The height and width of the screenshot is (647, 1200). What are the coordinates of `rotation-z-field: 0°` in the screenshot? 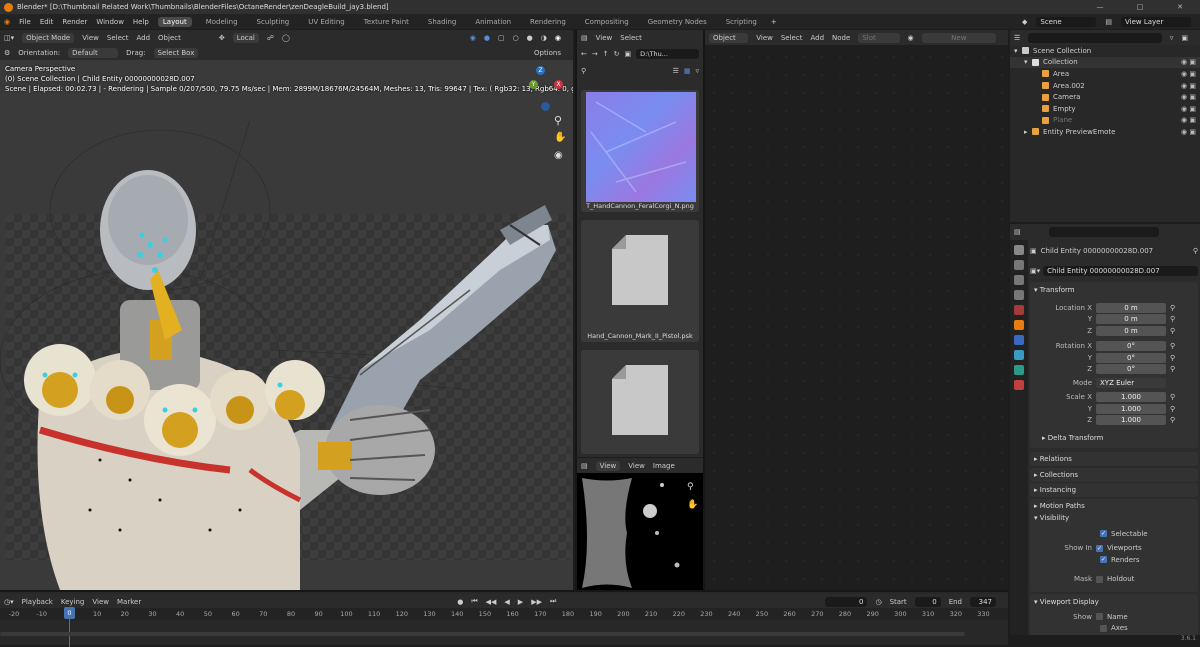 It's located at (1131, 369).